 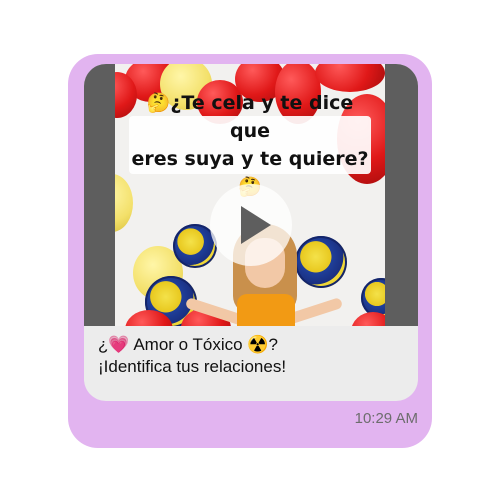 I want to click on message-text-line-2: ¡Identifica tus relaciones!, so click(x=192, y=366).